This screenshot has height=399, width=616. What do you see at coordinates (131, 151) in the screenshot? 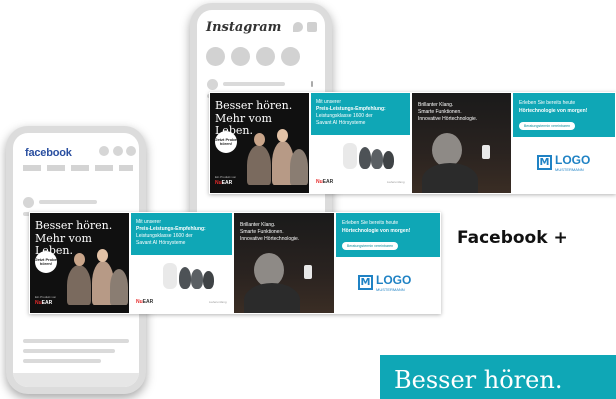
I see `menu-icon` at bounding box center [131, 151].